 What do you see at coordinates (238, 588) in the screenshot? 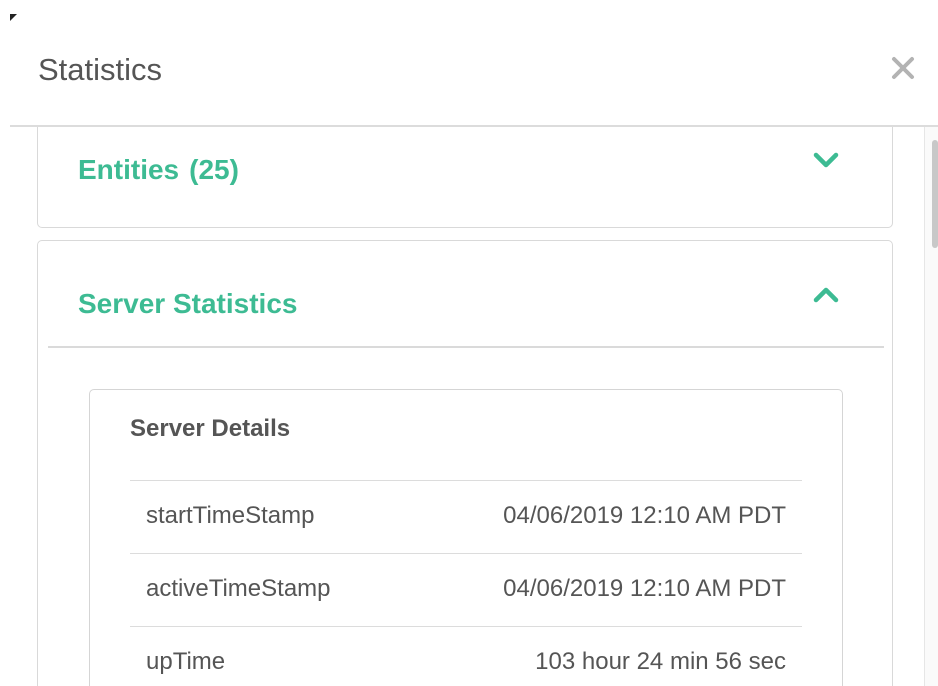
I see `row-key: activeTimeStamp` at bounding box center [238, 588].